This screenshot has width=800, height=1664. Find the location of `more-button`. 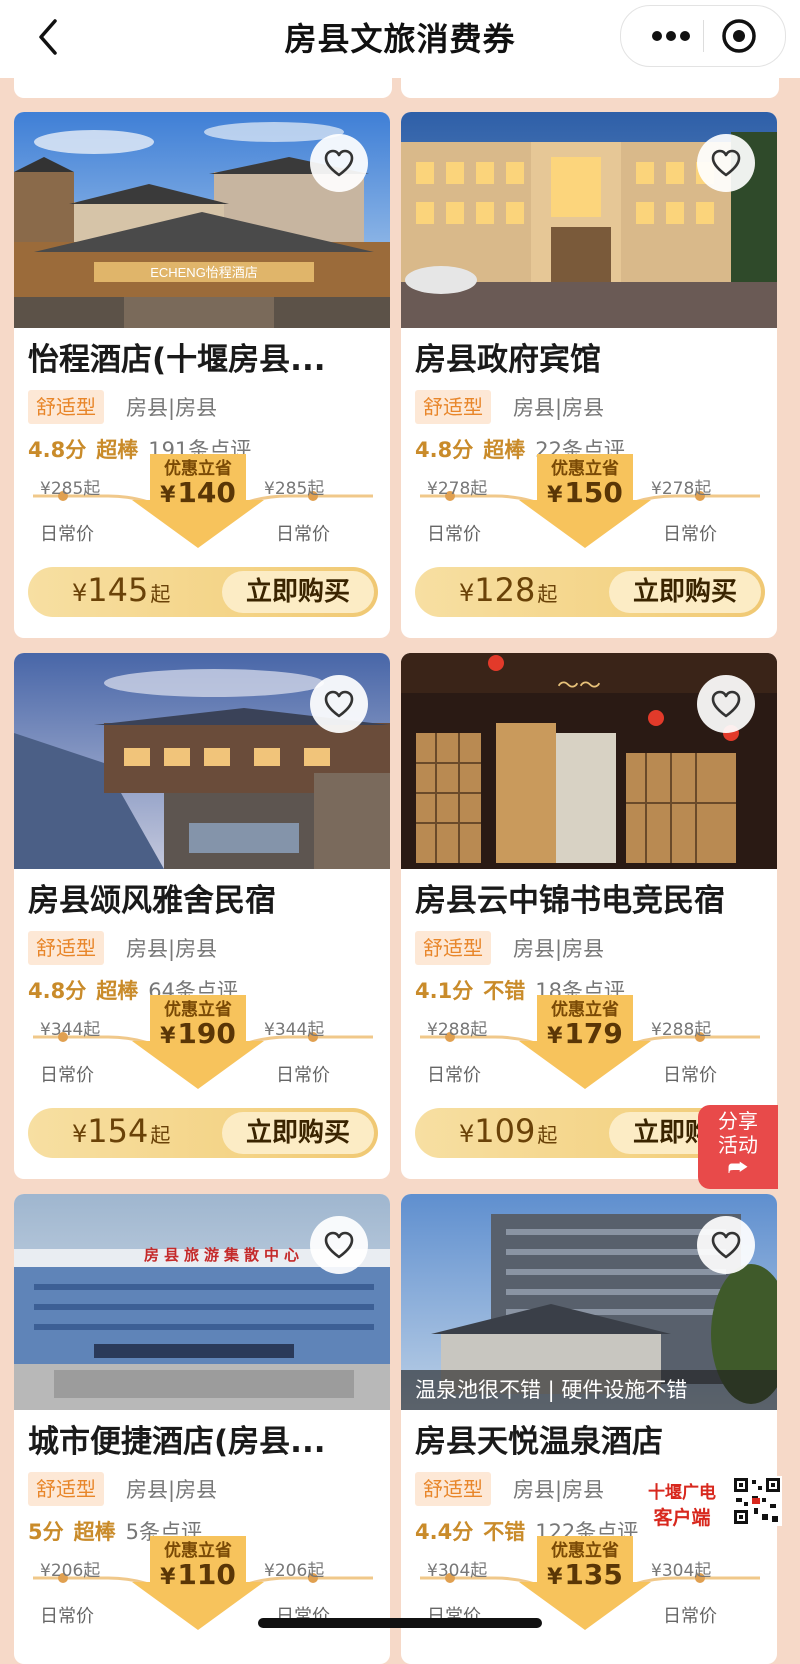

more-button is located at coordinates (671, 36).